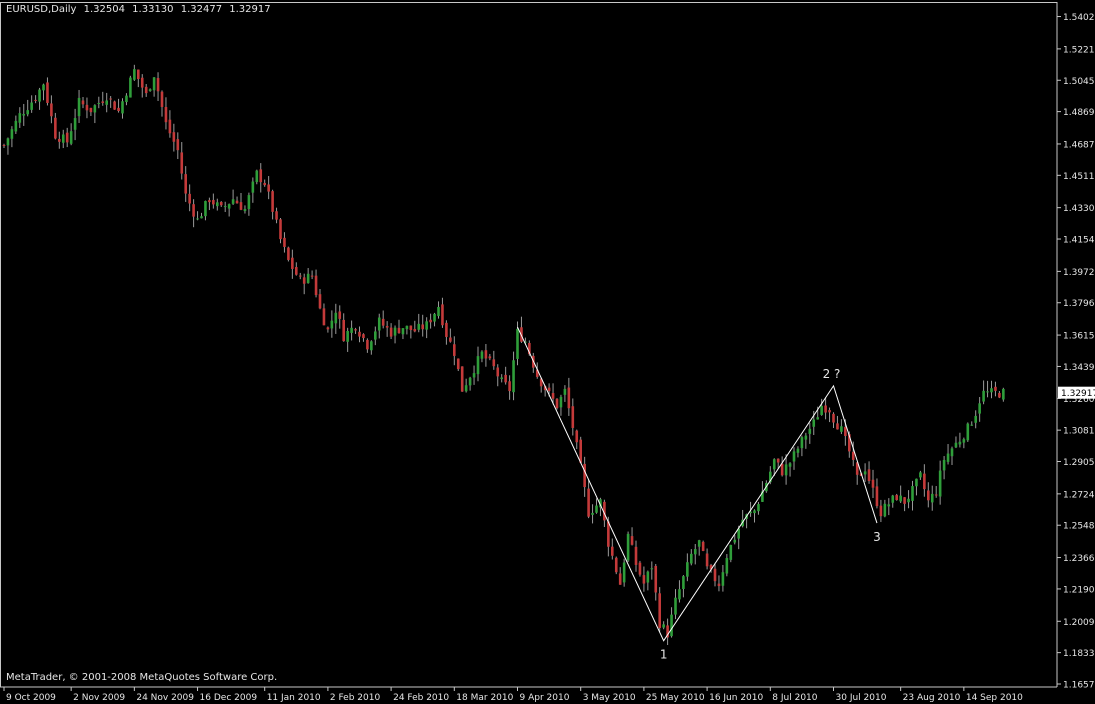 The height and width of the screenshot is (704, 1095). I want to click on y-tick-label: 1.25480, so click(1079, 527).